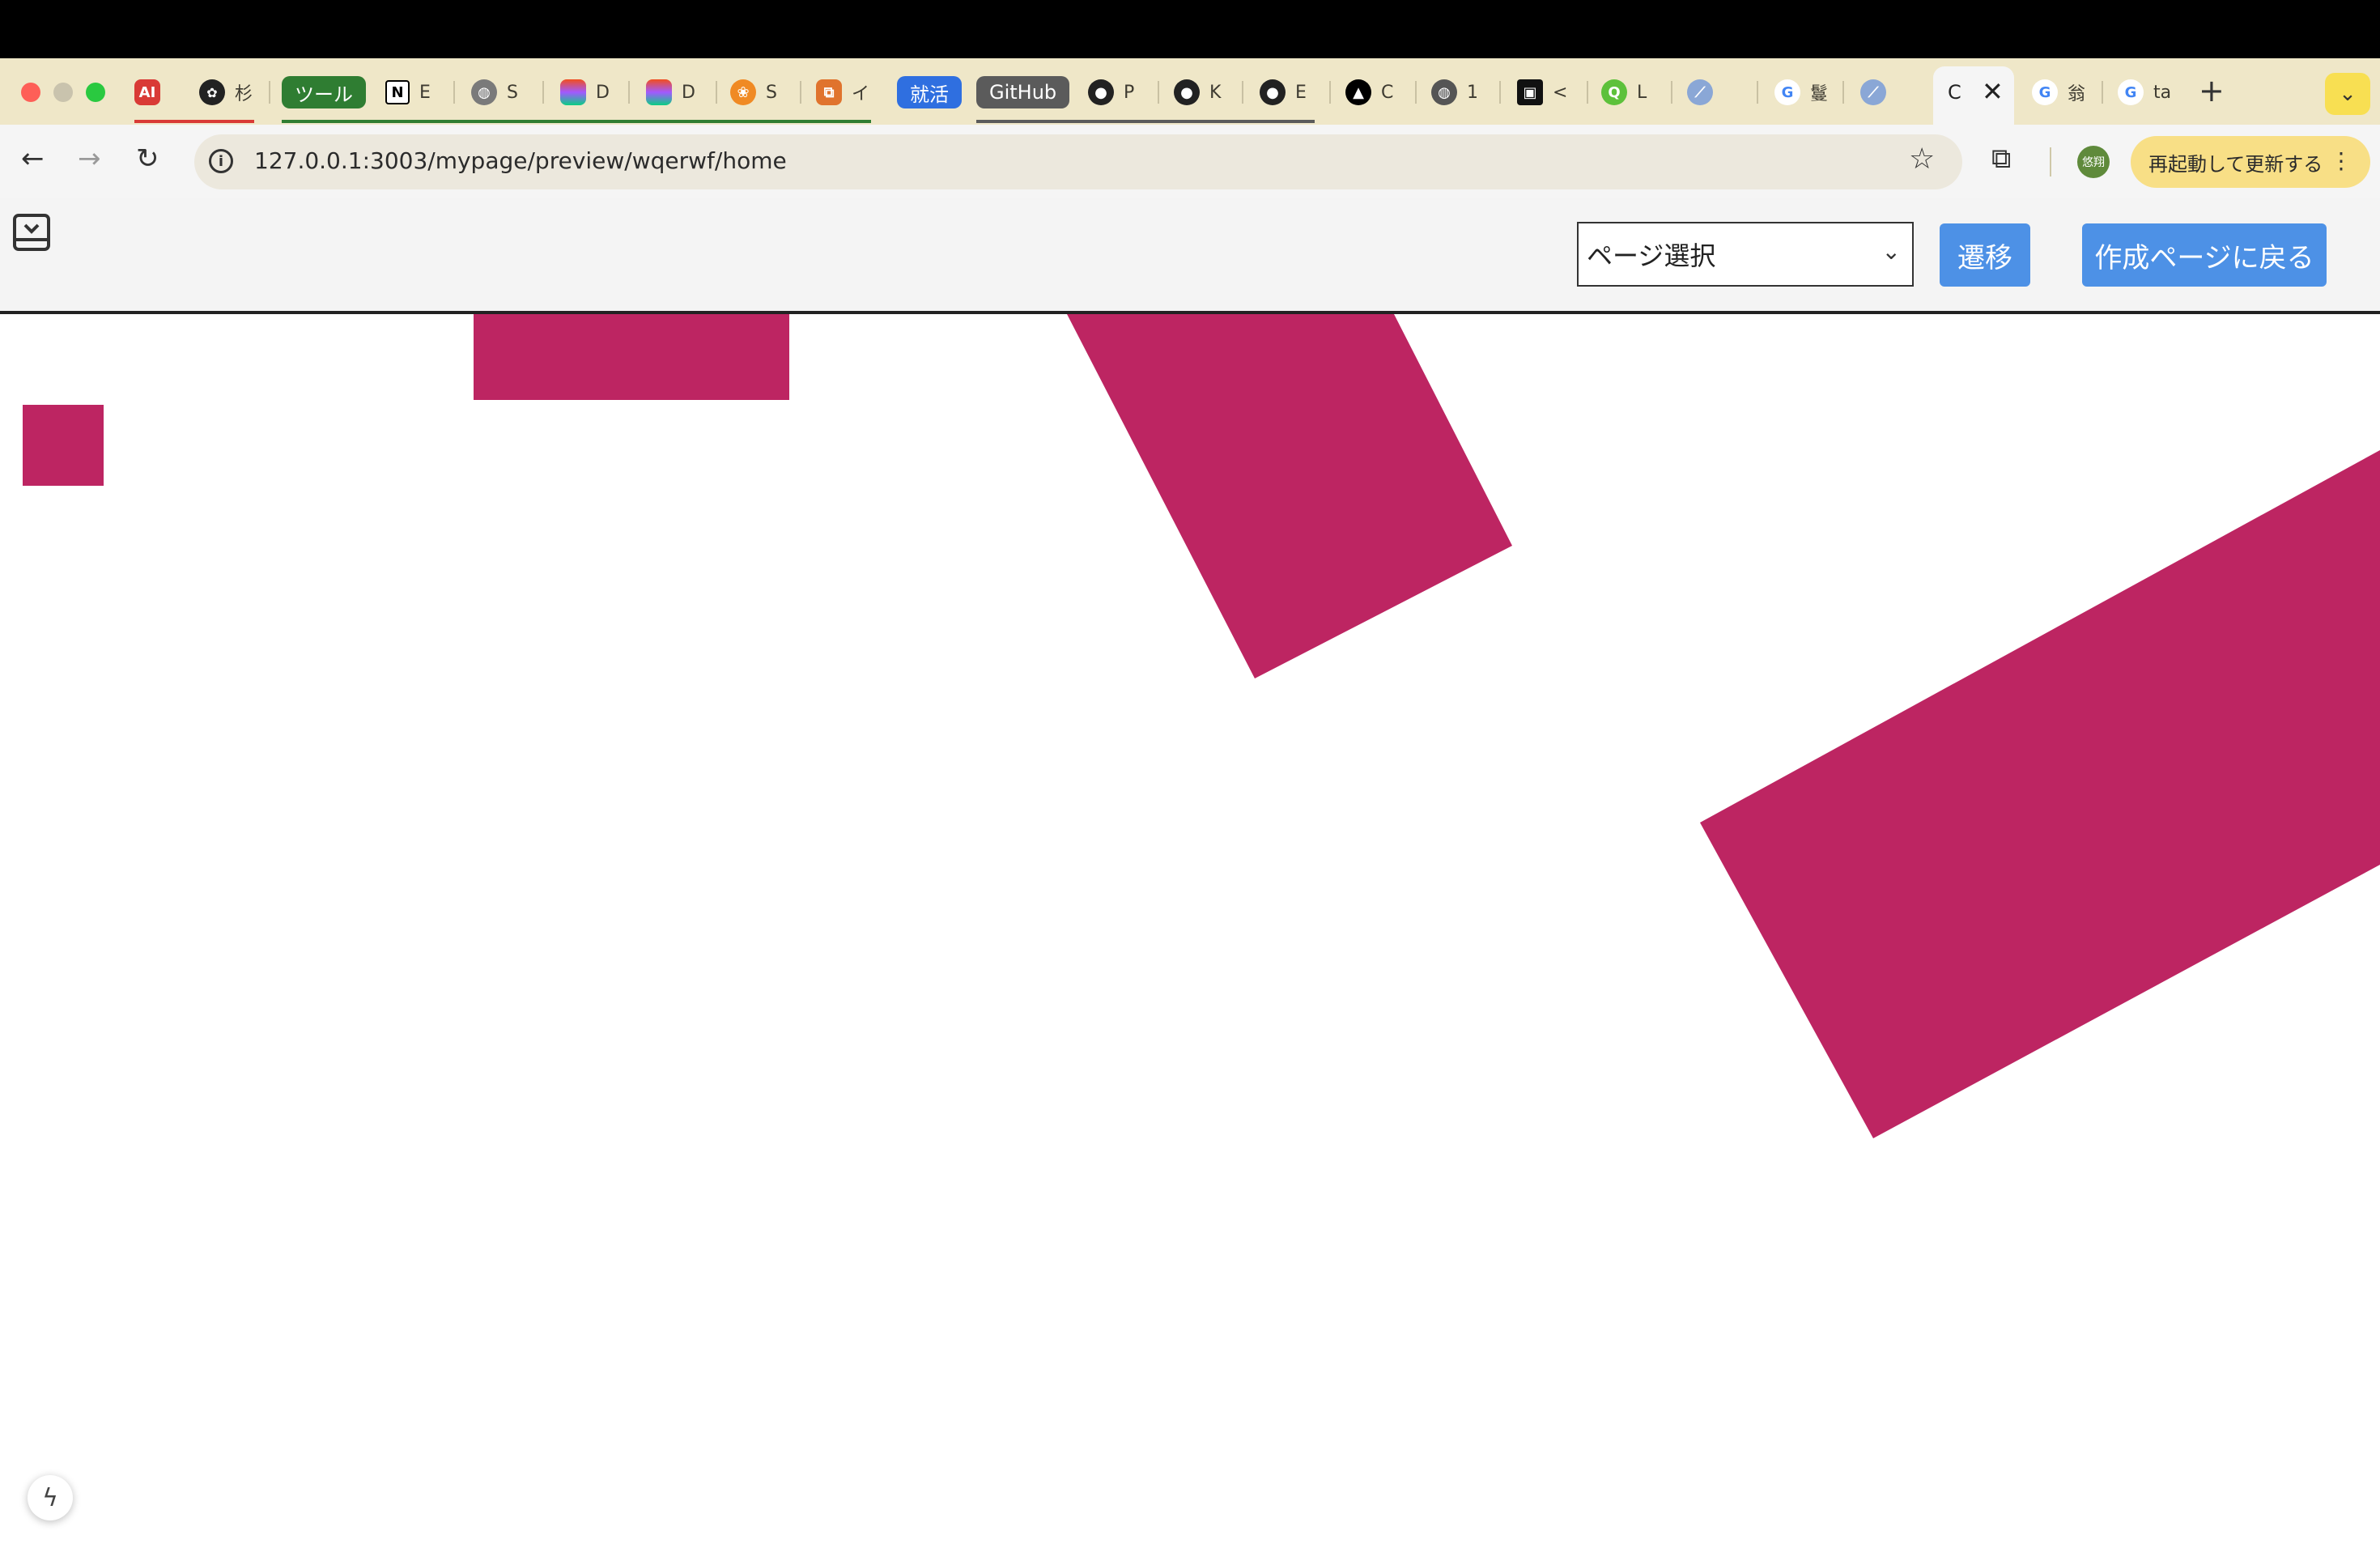 This screenshot has width=2380, height=1548. I want to click on tab-label: L, so click(1642, 92).